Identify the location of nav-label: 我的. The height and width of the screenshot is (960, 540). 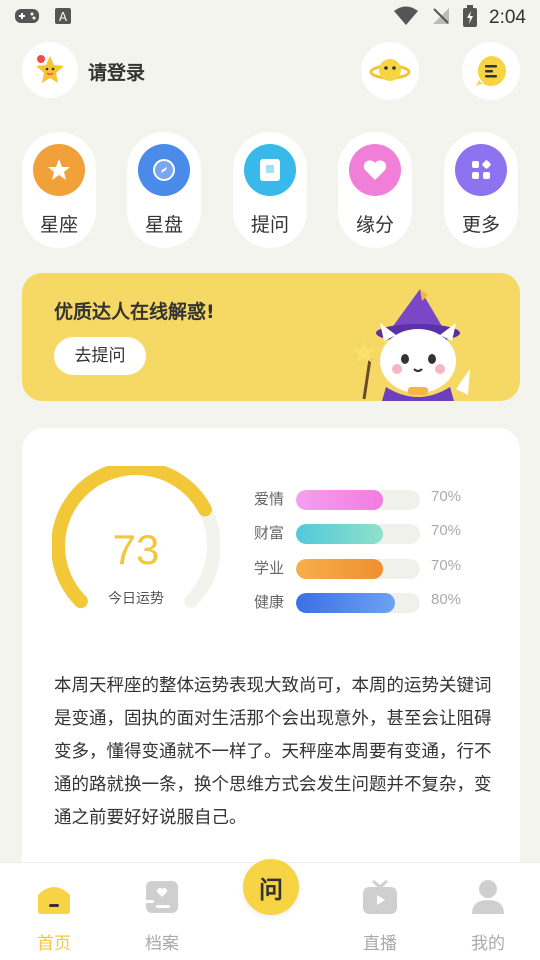
(488, 944).